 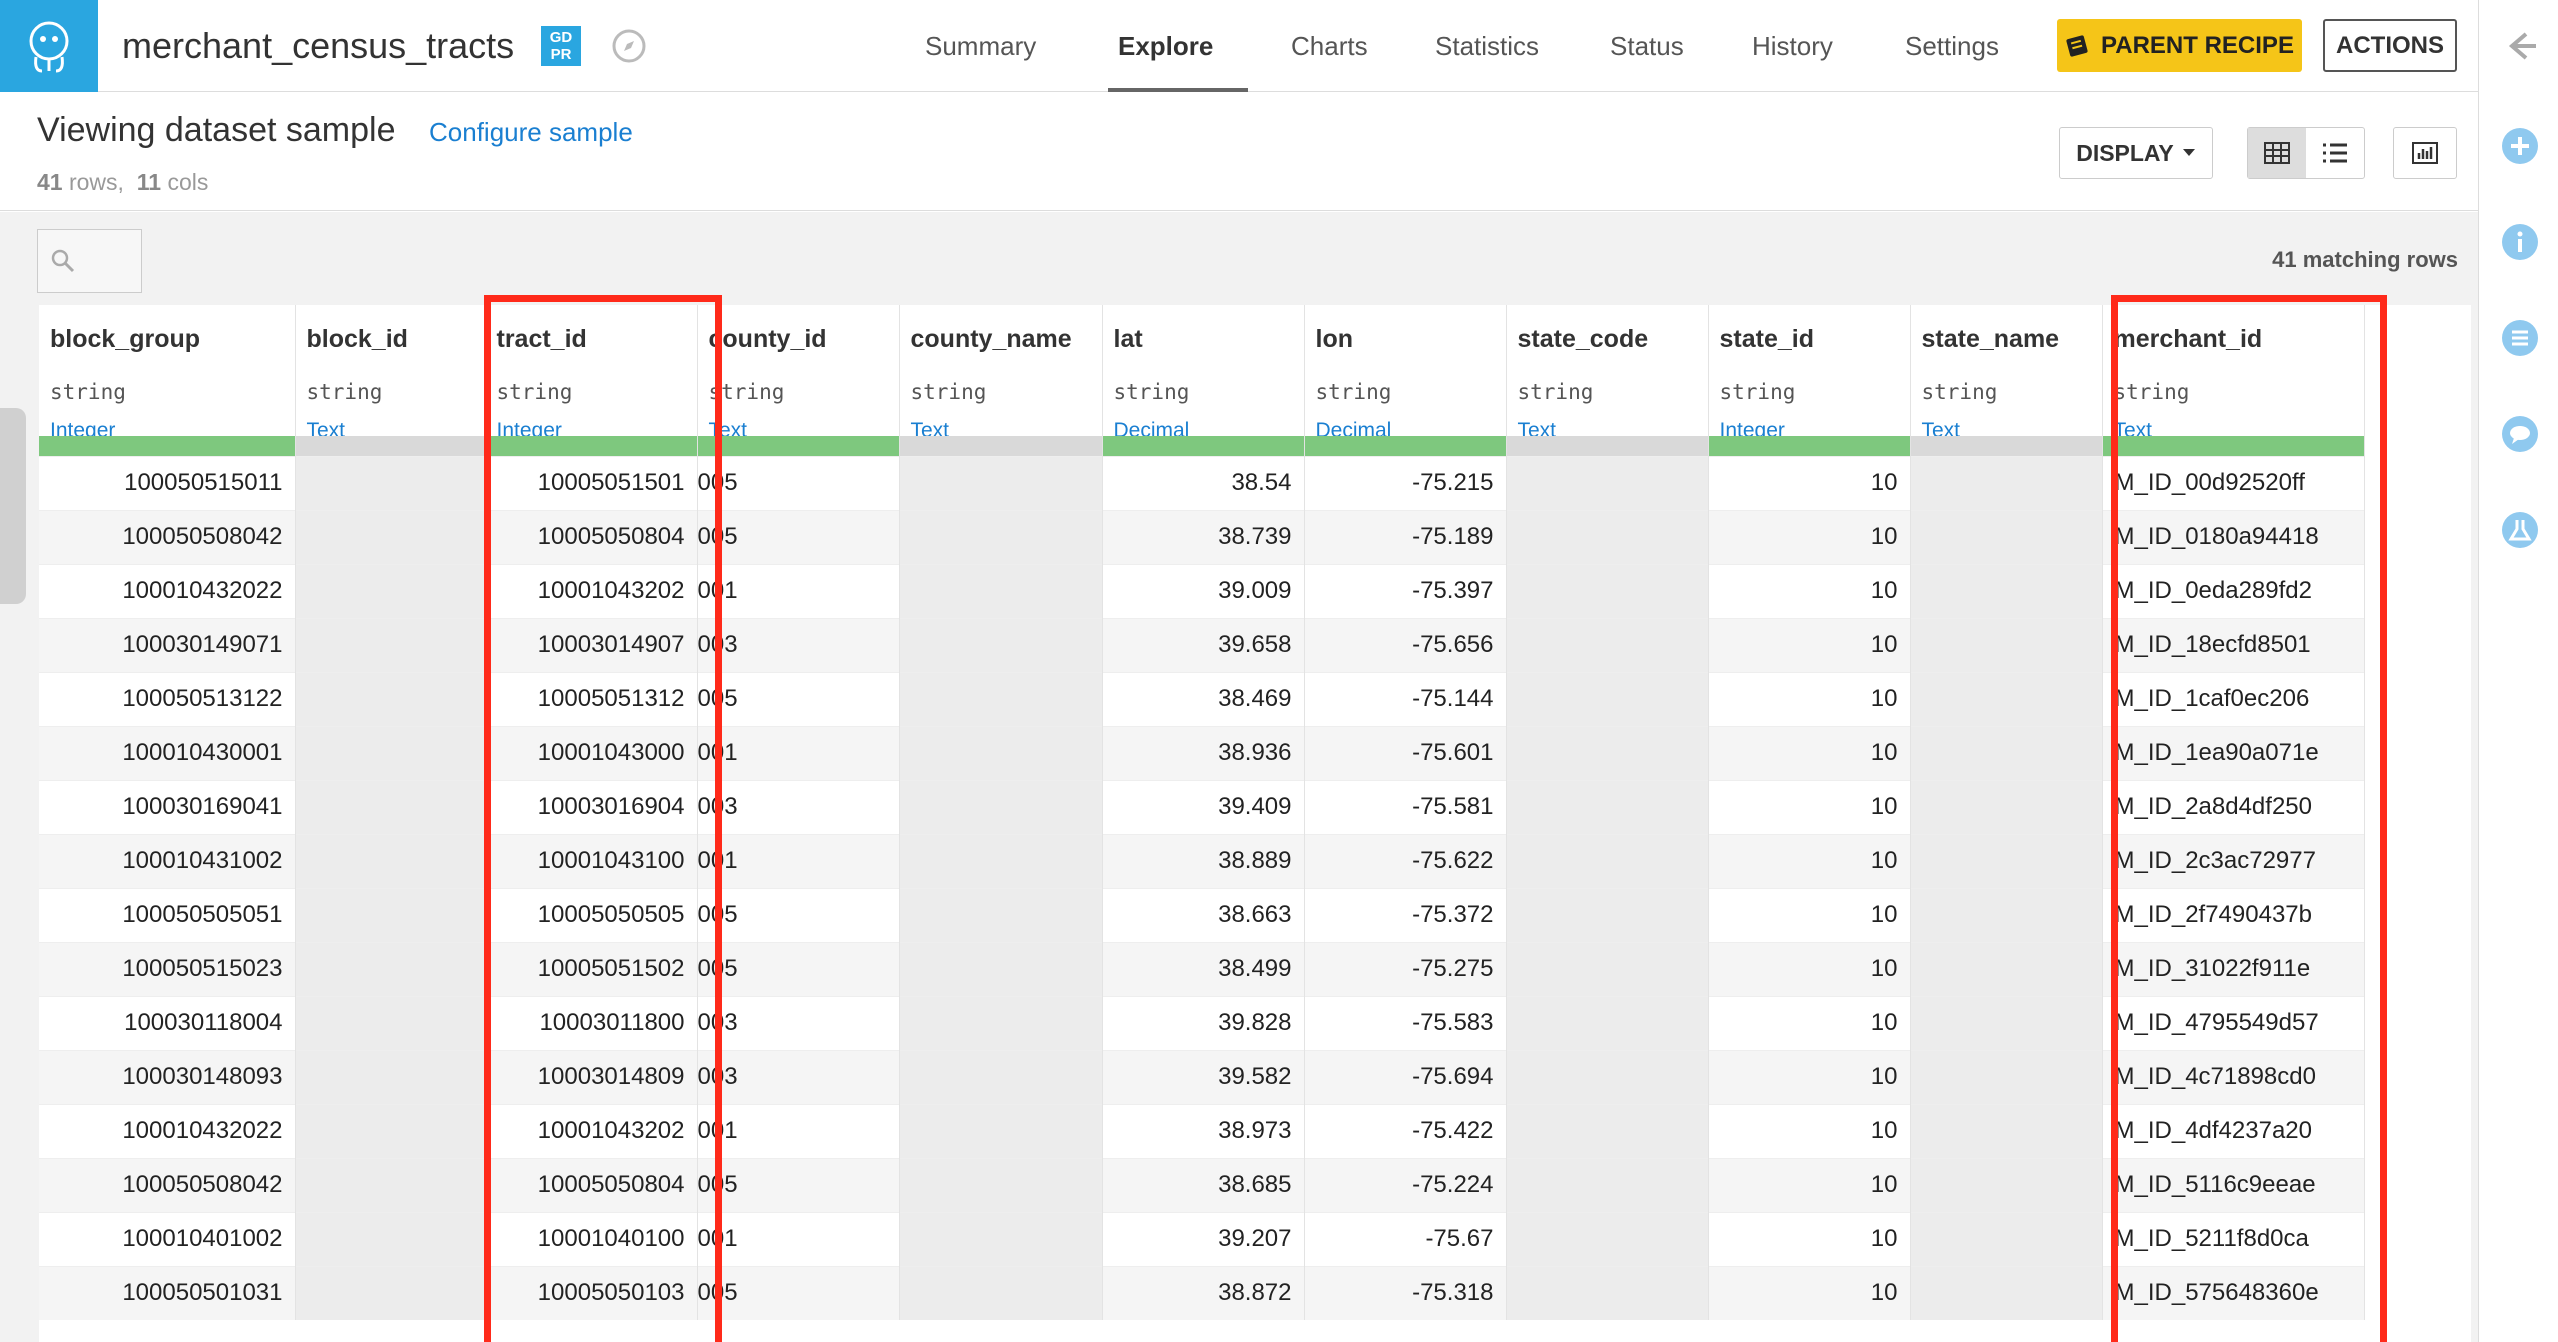 What do you see at coordinates (167, 1076) in the screenshot?
I see `cell-block-group: 100030148093` at bounding box center [167, 1076].